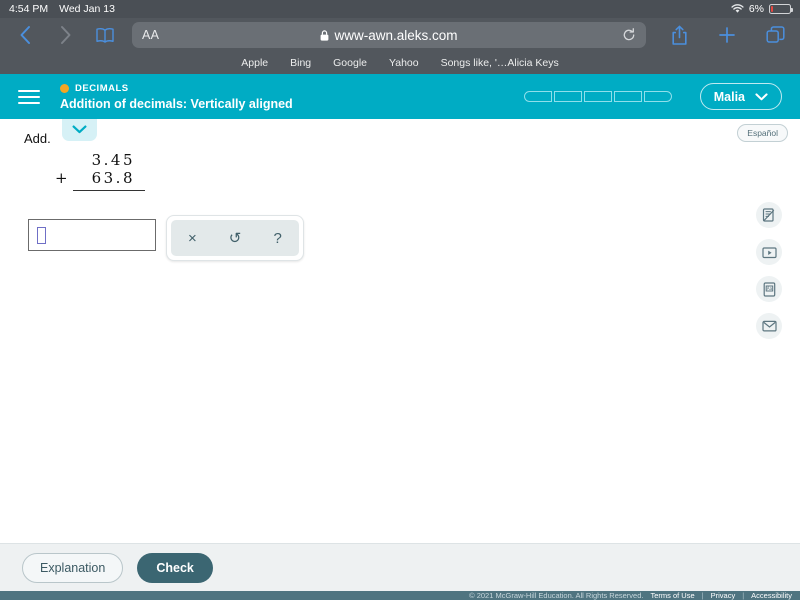  What do you see at coordinates (278, 238) in the screenshot?
I see `help-button: ?` at bounding box center [278, 238].